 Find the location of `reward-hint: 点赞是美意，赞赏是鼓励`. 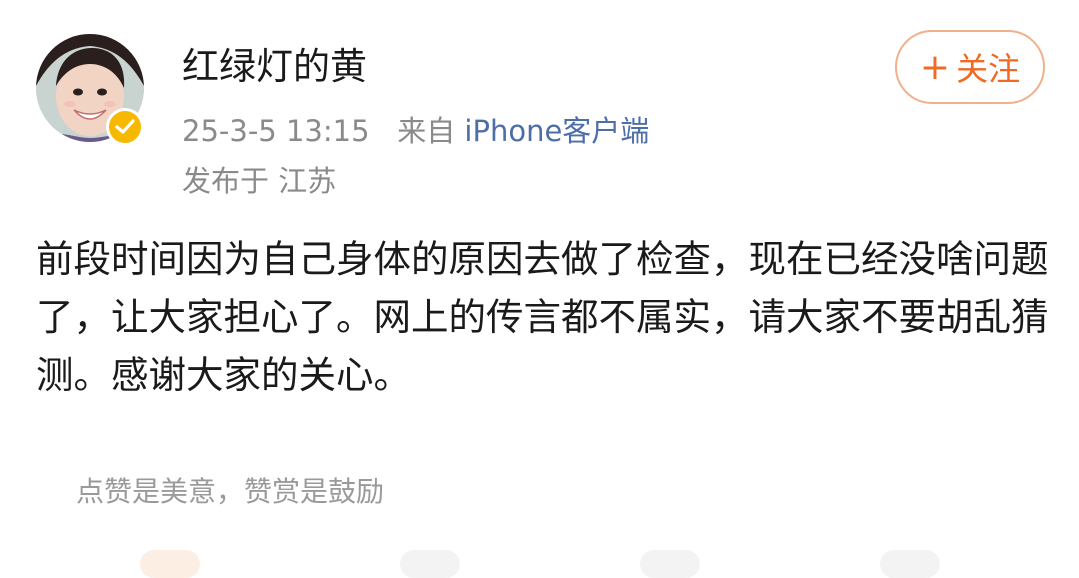

reward-hint: 点赞是美意，赞赏是鼓励 is located at coordinates (230, 491).